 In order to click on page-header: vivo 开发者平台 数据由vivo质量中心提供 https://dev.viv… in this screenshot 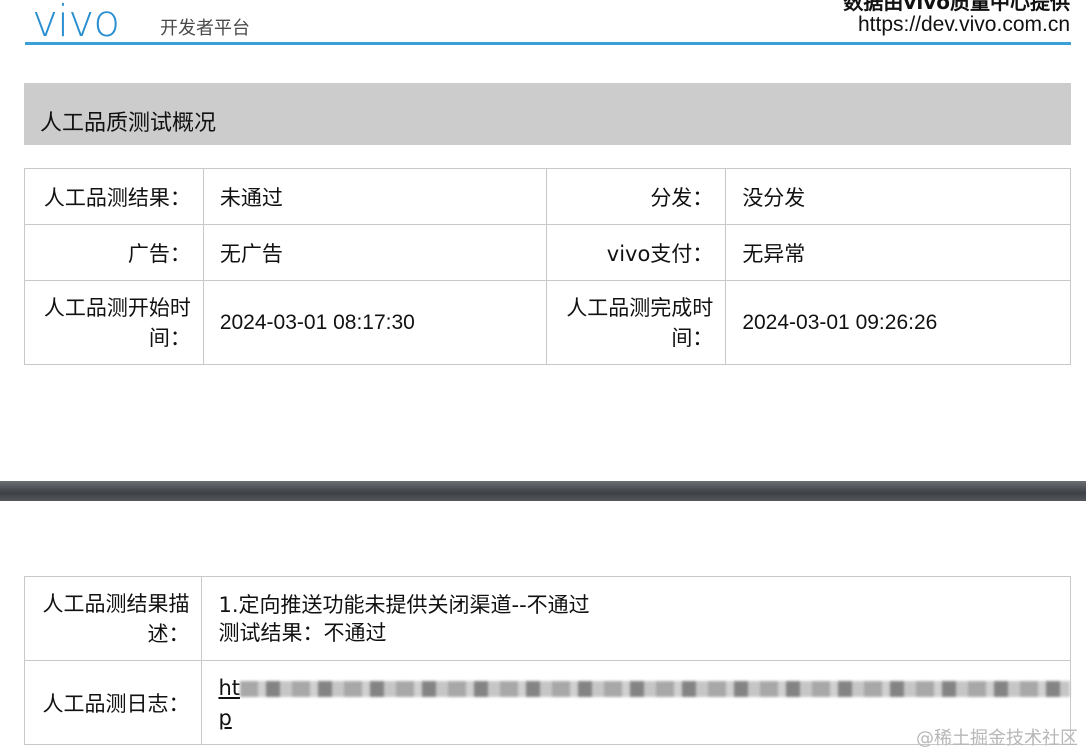, I will do `click(543, 23)`.